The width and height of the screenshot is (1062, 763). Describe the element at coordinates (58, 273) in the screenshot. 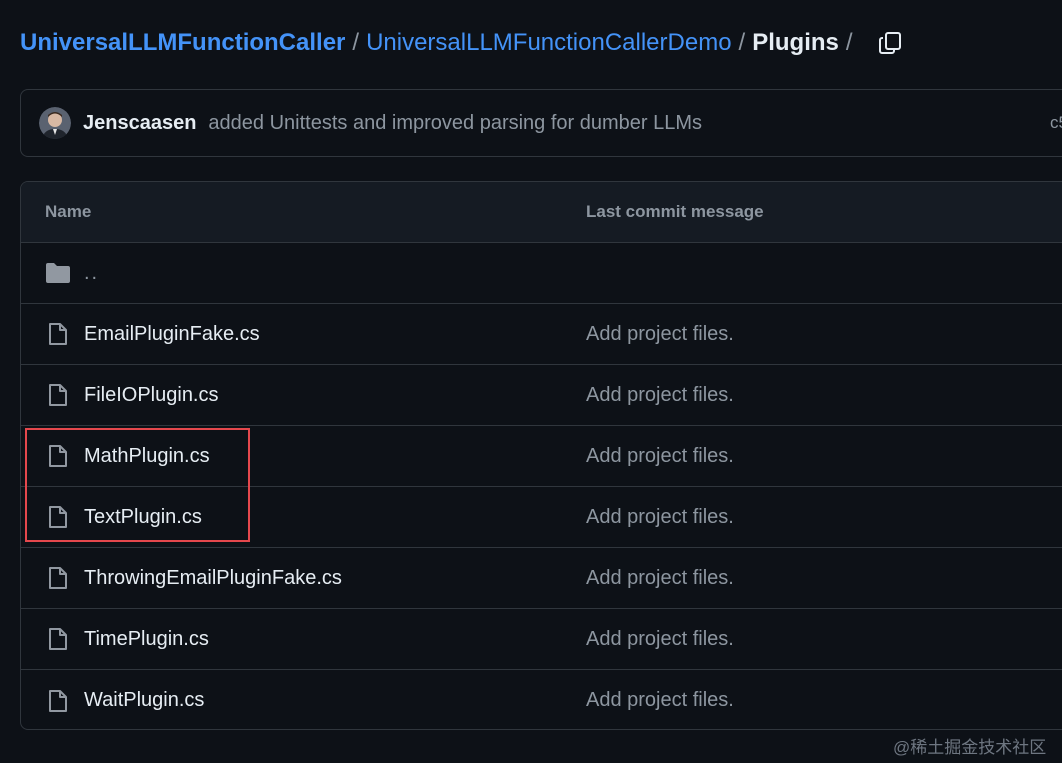

I see `folder-icon` at that location.